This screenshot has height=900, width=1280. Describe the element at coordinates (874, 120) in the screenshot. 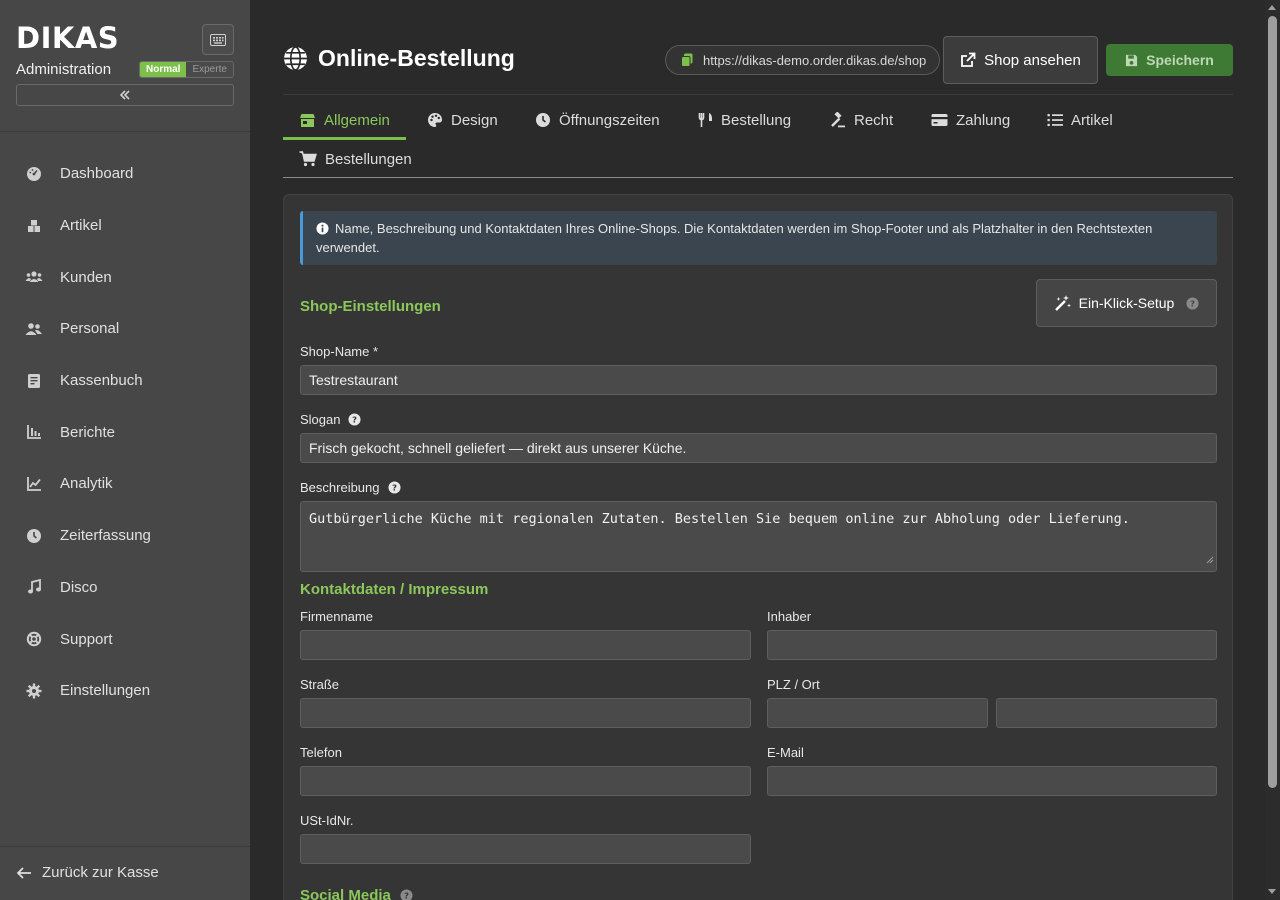

I see `tab-label: Recht` at that location.